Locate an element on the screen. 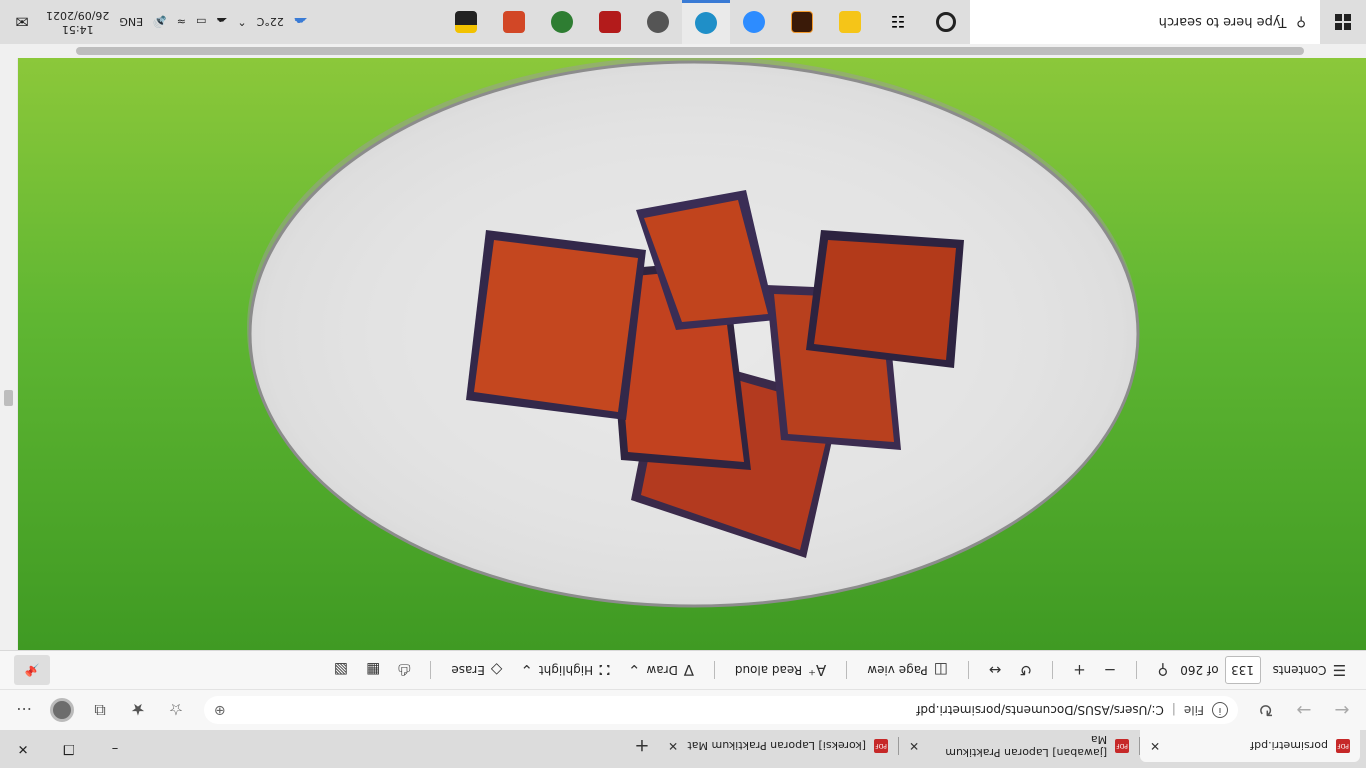  weather-icon: ☁ is located at coordinates (301, 22).